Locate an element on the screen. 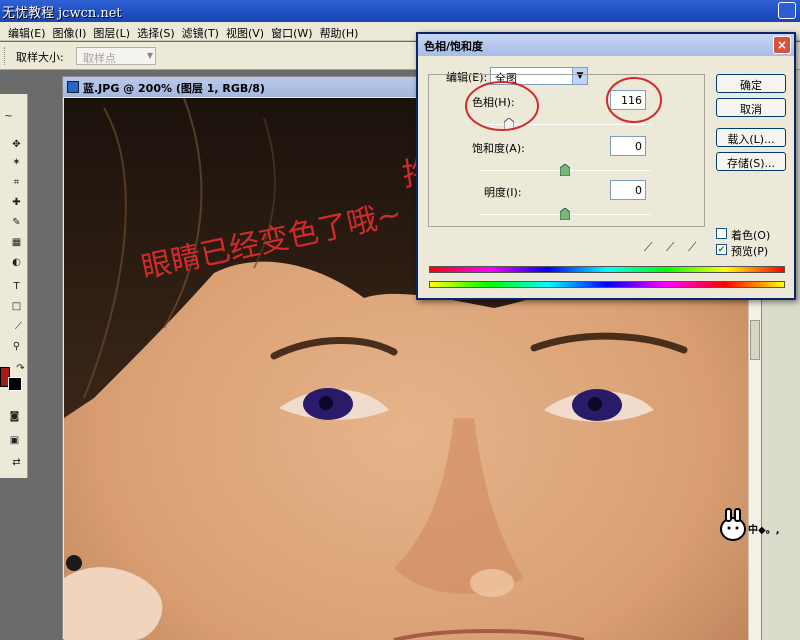 The image size is (800, 640). gradient-tool-icon: ▦ is located at coordinates (16, 242).